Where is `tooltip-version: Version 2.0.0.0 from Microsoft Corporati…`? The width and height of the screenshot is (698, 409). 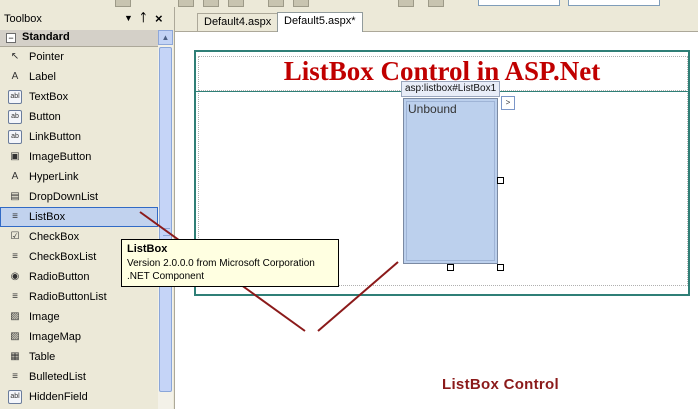 tooltip-version: Version 2.0.0.0 from Microsoft Corporati… is located at coordinates (221, 263).